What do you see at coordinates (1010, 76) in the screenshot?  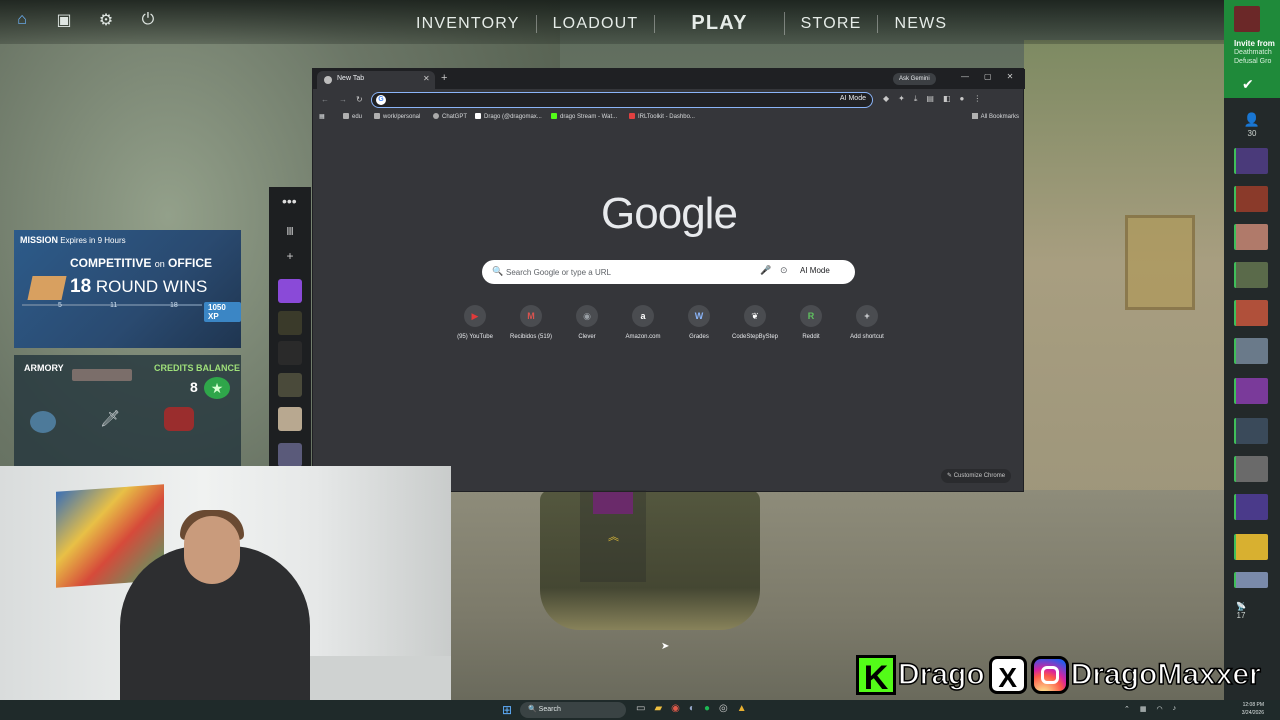 I see `close-icon: ✕` at bounding box center [1010, 76].